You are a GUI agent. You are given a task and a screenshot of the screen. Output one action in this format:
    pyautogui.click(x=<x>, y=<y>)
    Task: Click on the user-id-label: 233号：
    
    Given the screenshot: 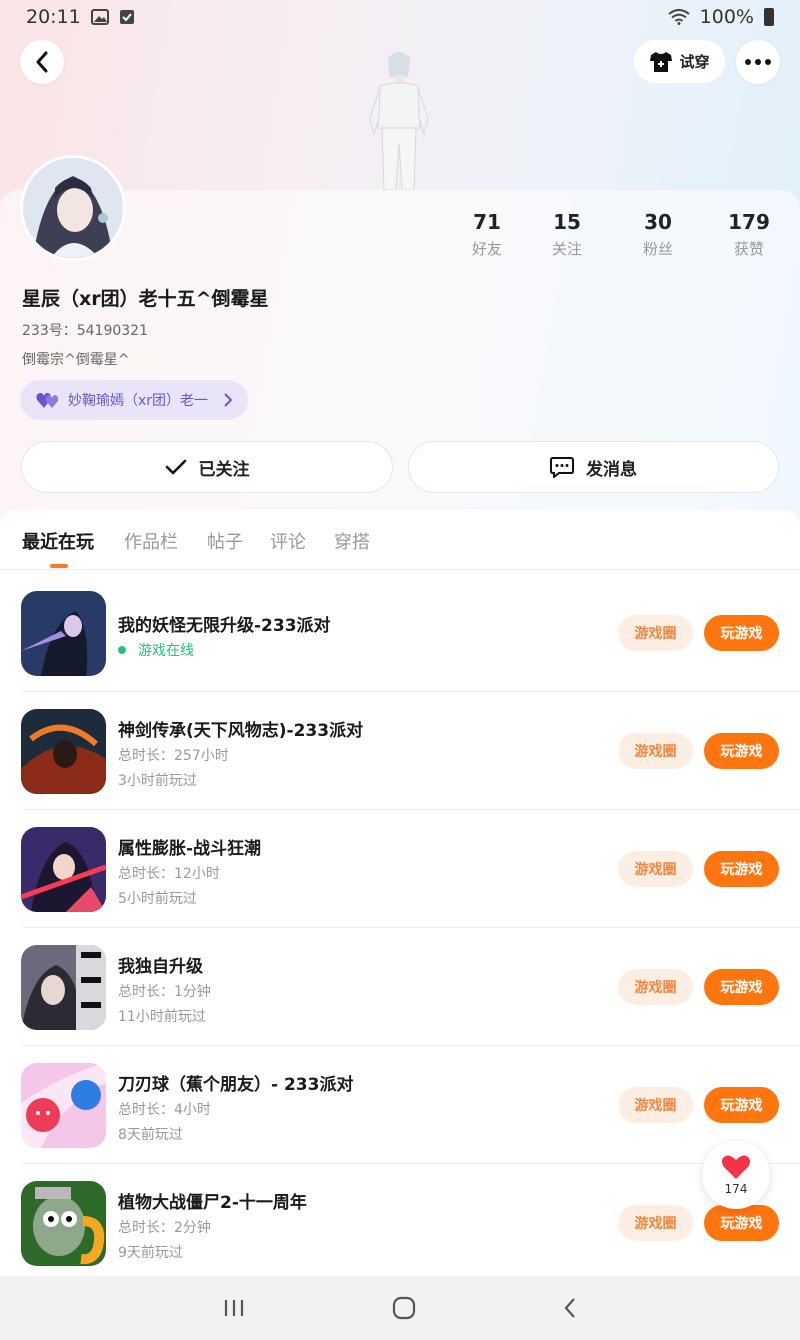 What is the action you would take?
    pyautogui.click(x=49, y=331)
    